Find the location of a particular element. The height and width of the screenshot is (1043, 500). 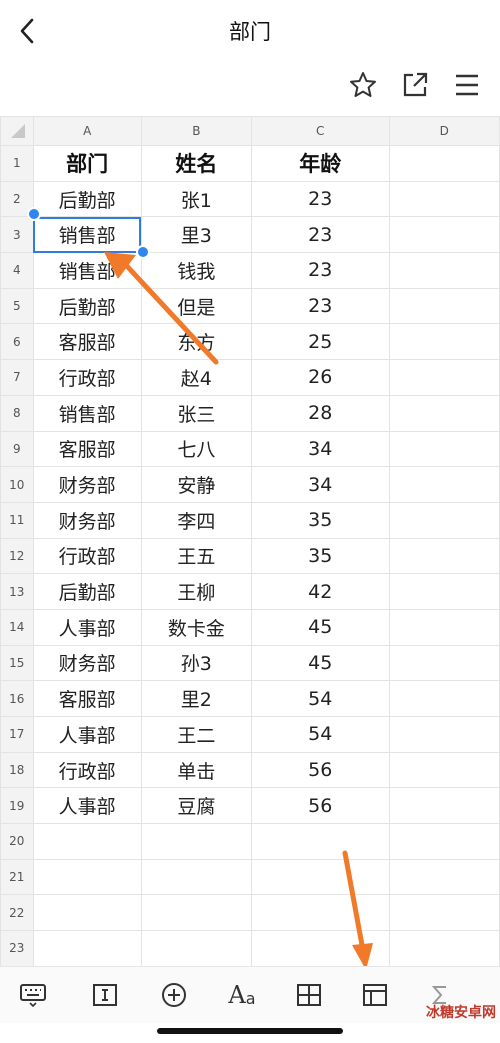

cell-a15: 财务部 is located at coordinates (87, 663).